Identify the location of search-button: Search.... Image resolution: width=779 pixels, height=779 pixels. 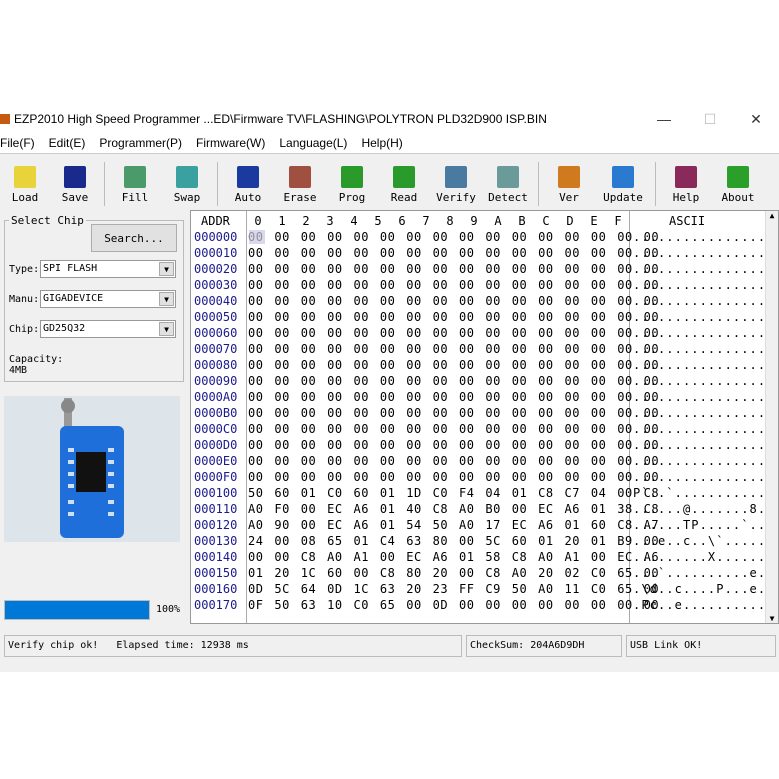
(134, 238).